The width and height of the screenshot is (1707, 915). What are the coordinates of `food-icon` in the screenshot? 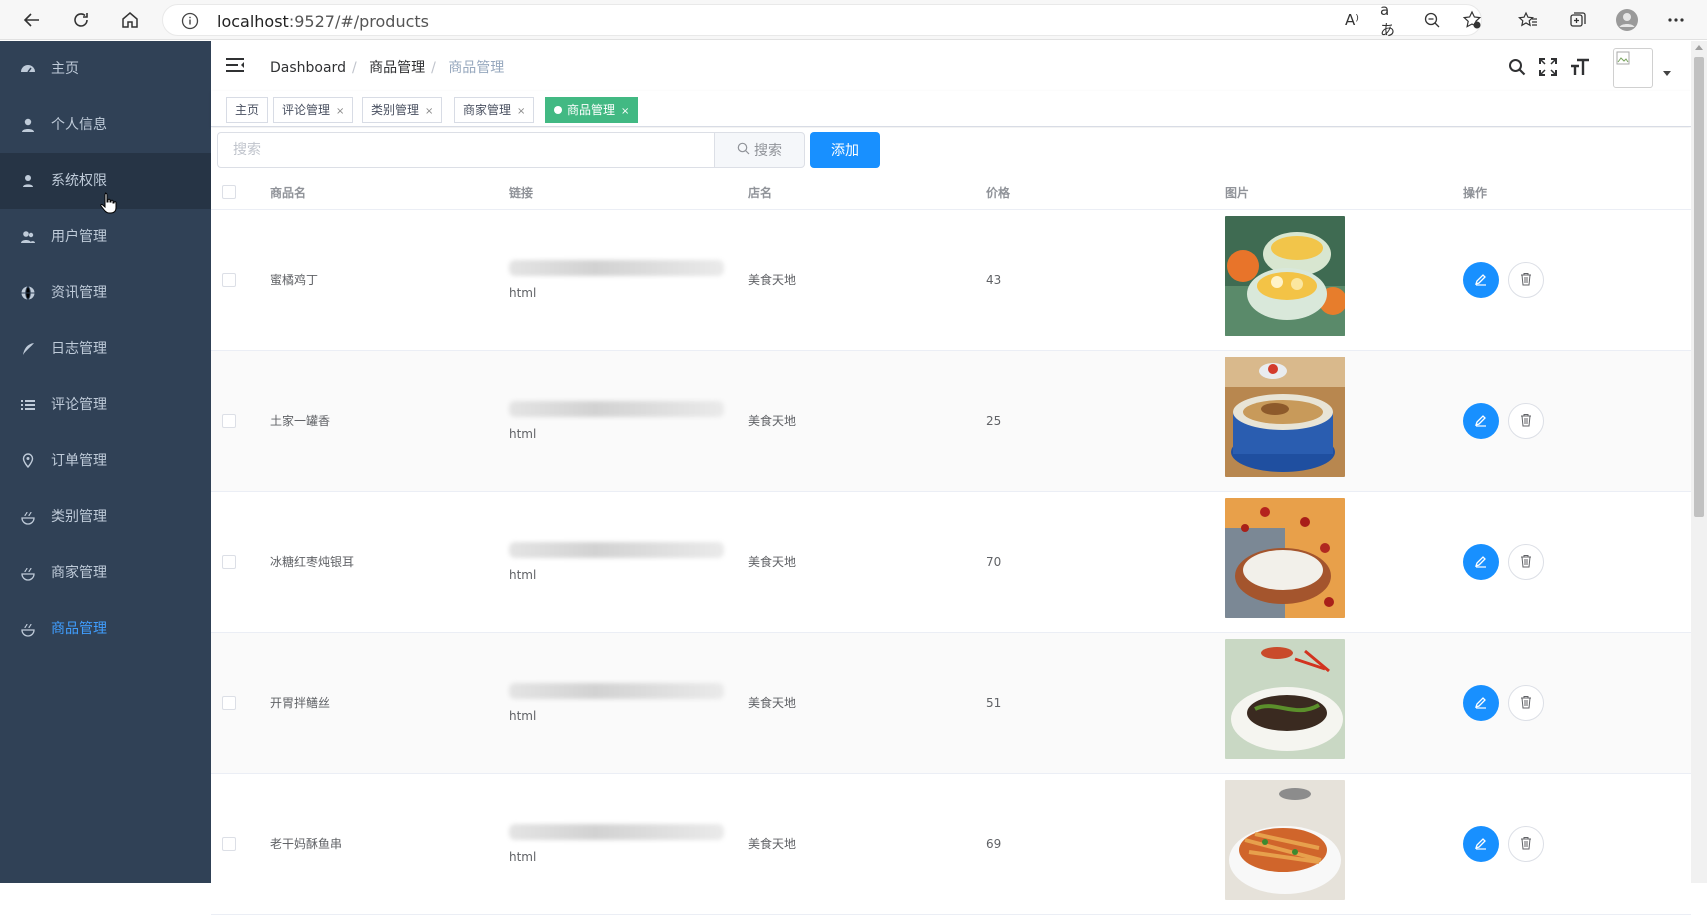 It's located at (28, 573).